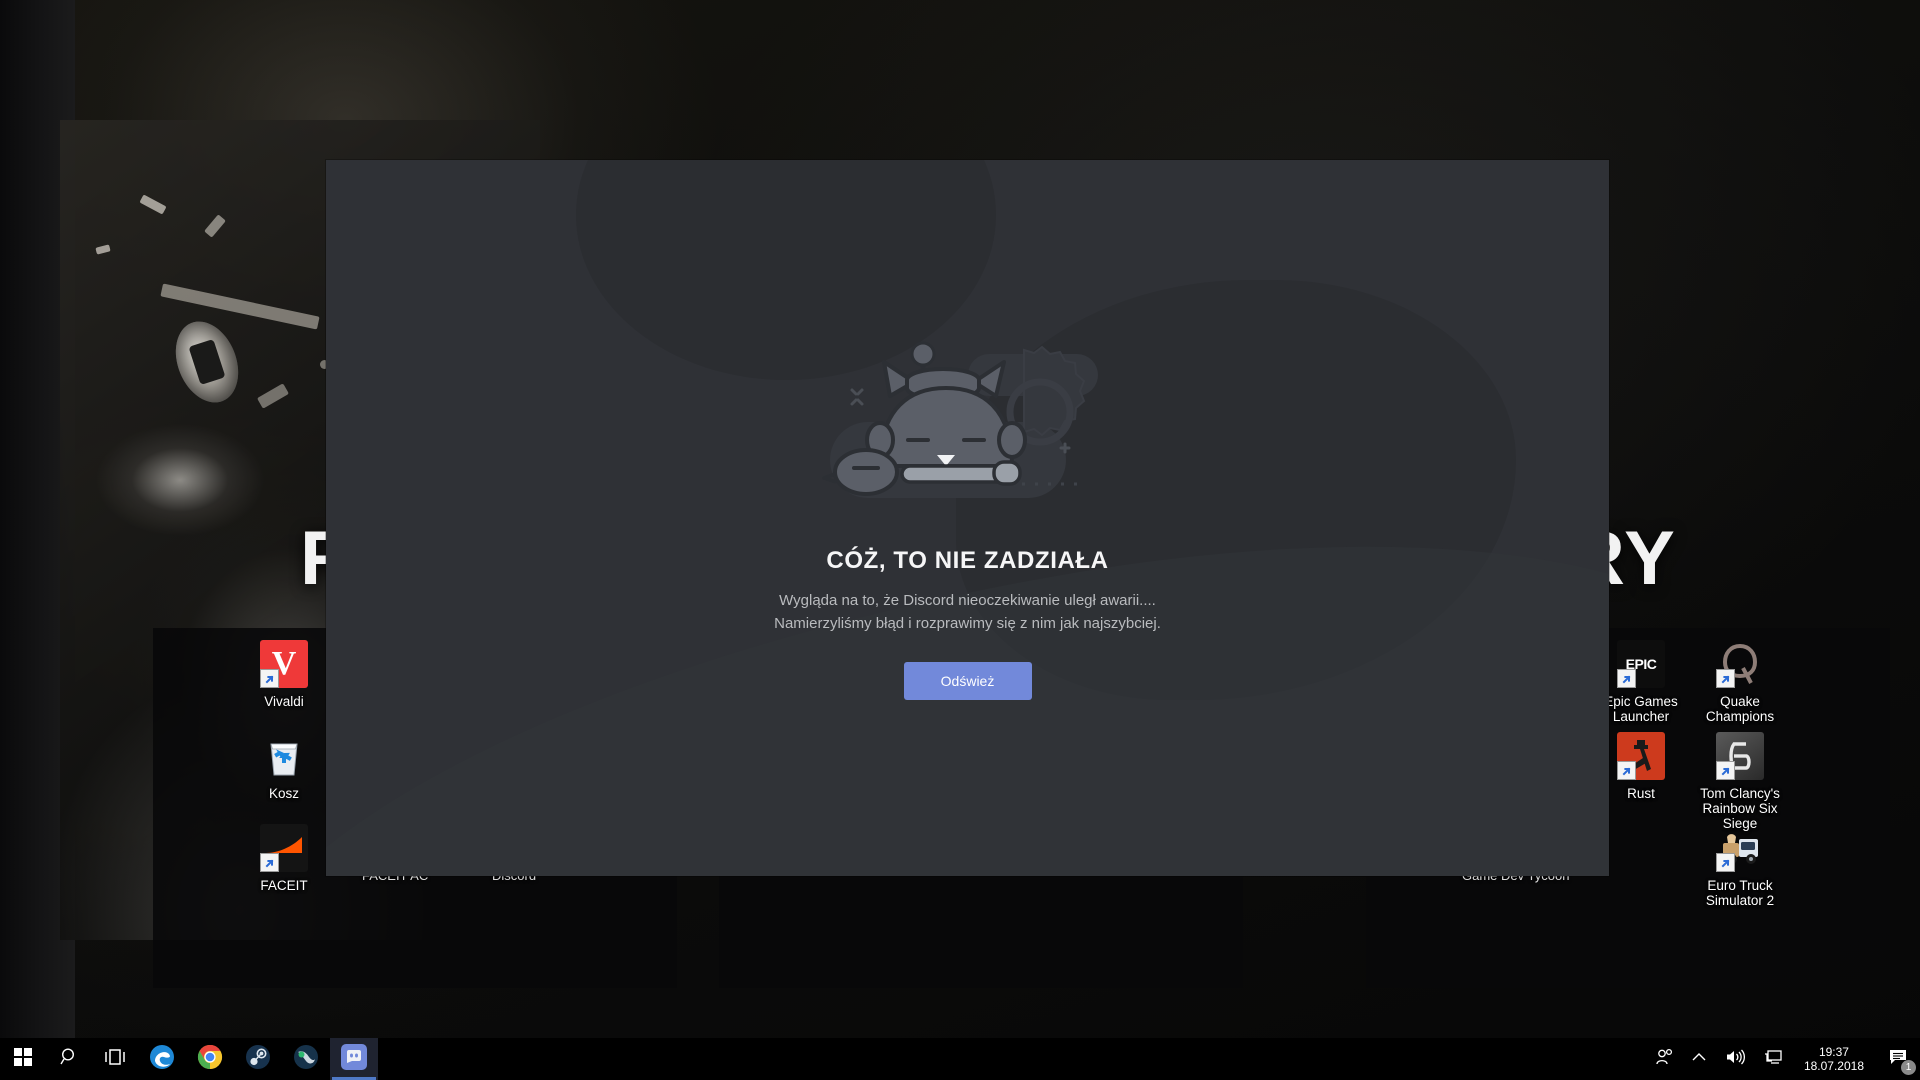 The height and width of the screenshot is (1080, 1920). I want to click on faceit-icon, so click(284, 848).